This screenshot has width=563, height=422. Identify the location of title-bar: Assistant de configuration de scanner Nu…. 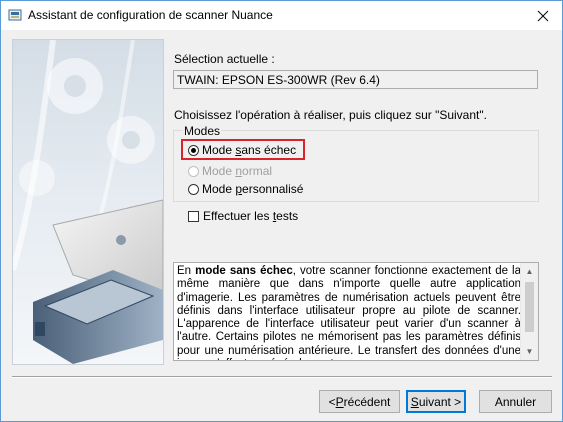
(281, 15).